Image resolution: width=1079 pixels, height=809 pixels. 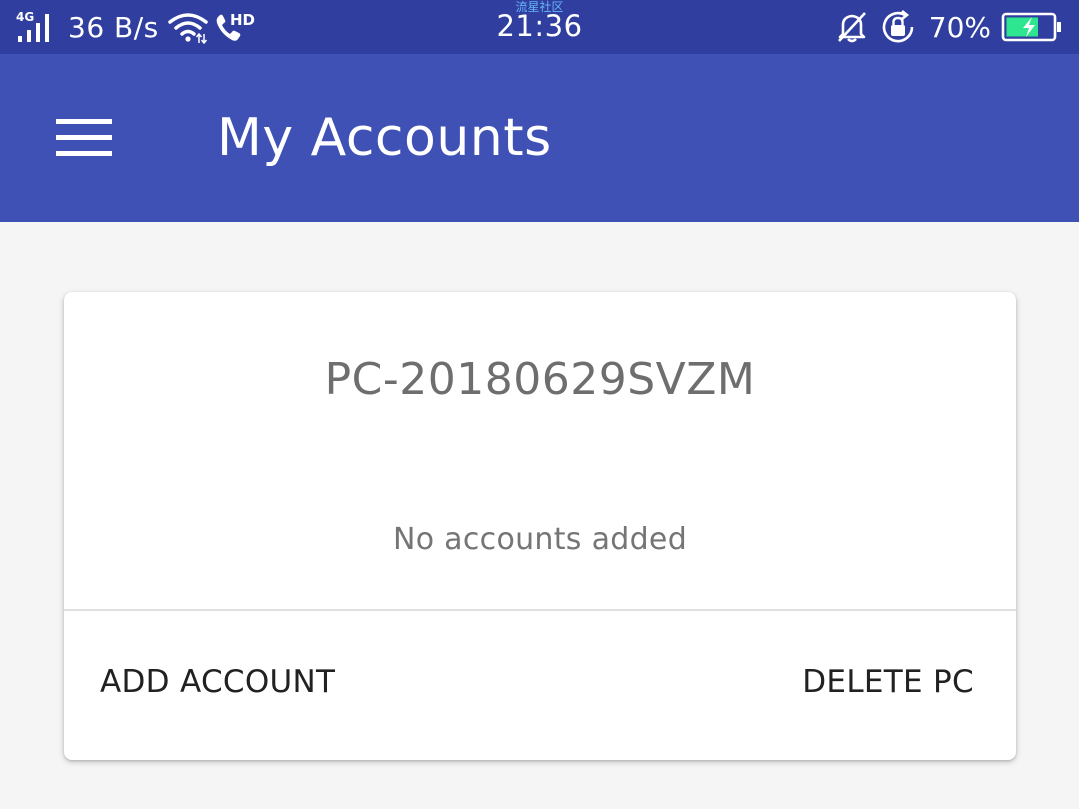 I want to click on status-bar-right: 70%, so click(x=949, y=27).